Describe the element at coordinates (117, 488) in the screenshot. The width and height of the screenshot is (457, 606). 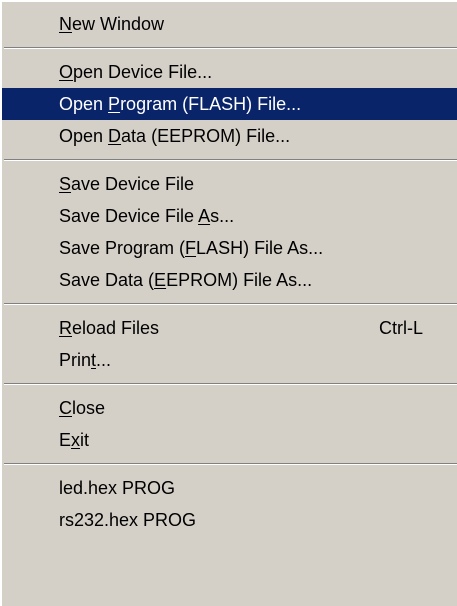
I see `menu-item-label: led.hex PROG` at that location.